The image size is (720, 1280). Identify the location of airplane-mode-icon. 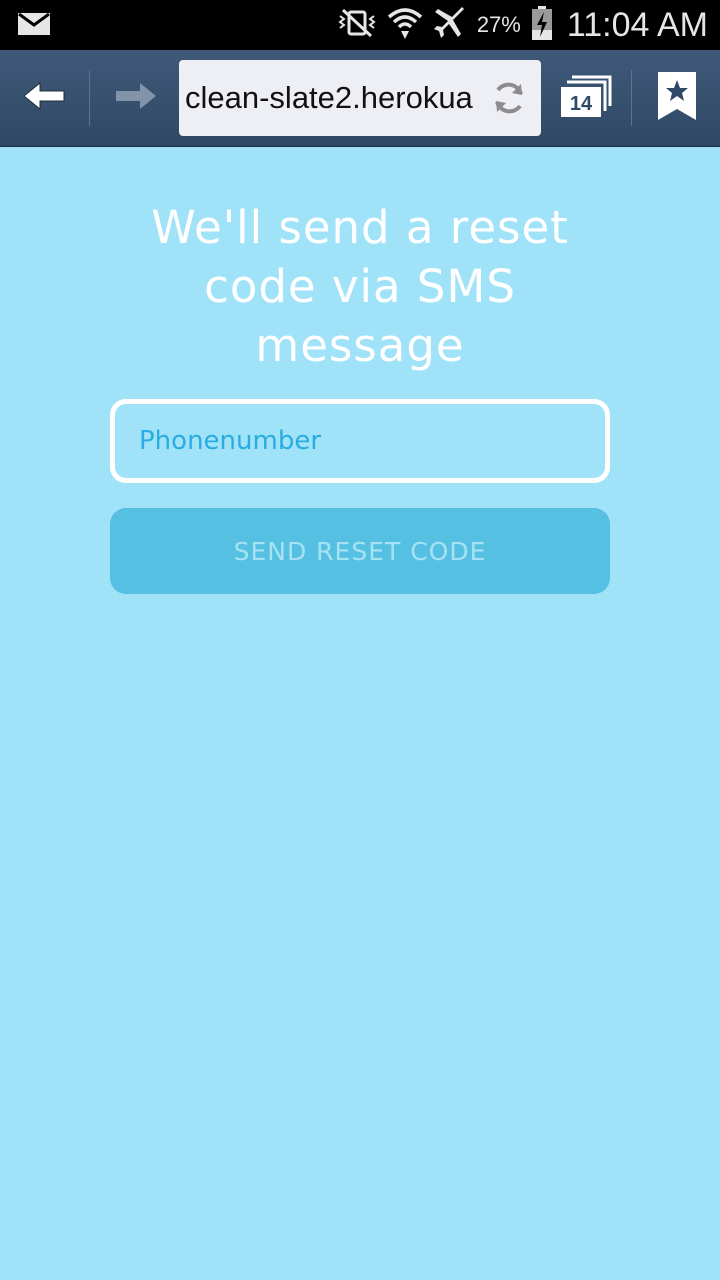
(450, 25).